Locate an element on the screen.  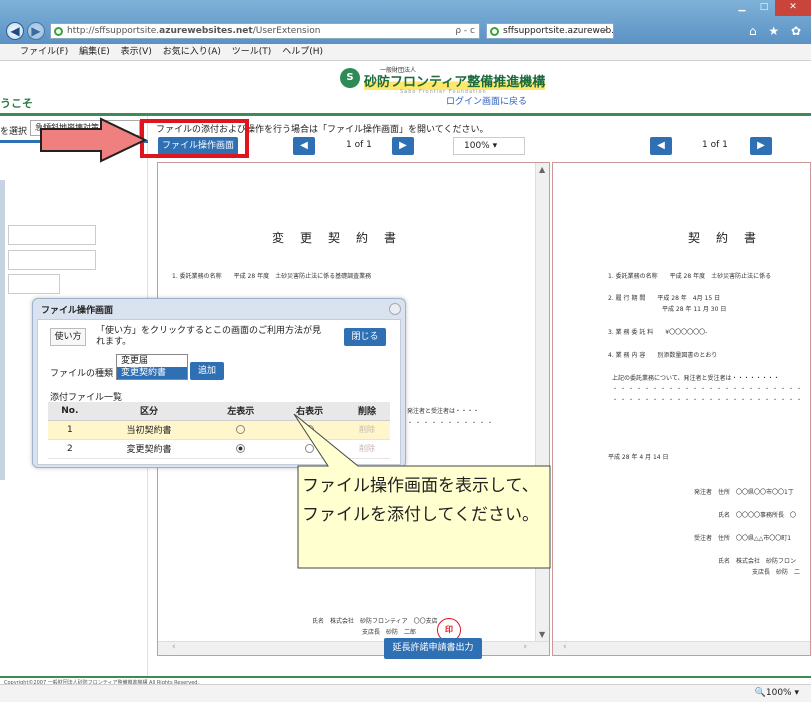
doc-right-contractor: 受注者 住所 〇〇県△△市〇〇町1 is located at coordinates (743, 538).